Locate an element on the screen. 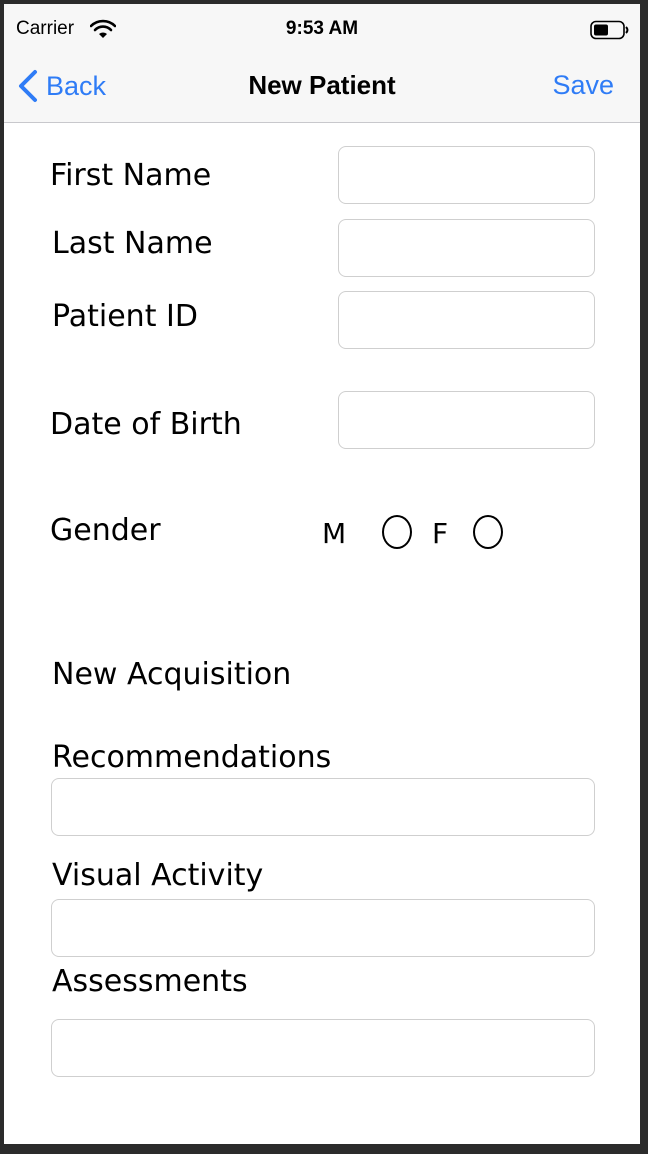  battery-icon is located at coordinates (610, 30).